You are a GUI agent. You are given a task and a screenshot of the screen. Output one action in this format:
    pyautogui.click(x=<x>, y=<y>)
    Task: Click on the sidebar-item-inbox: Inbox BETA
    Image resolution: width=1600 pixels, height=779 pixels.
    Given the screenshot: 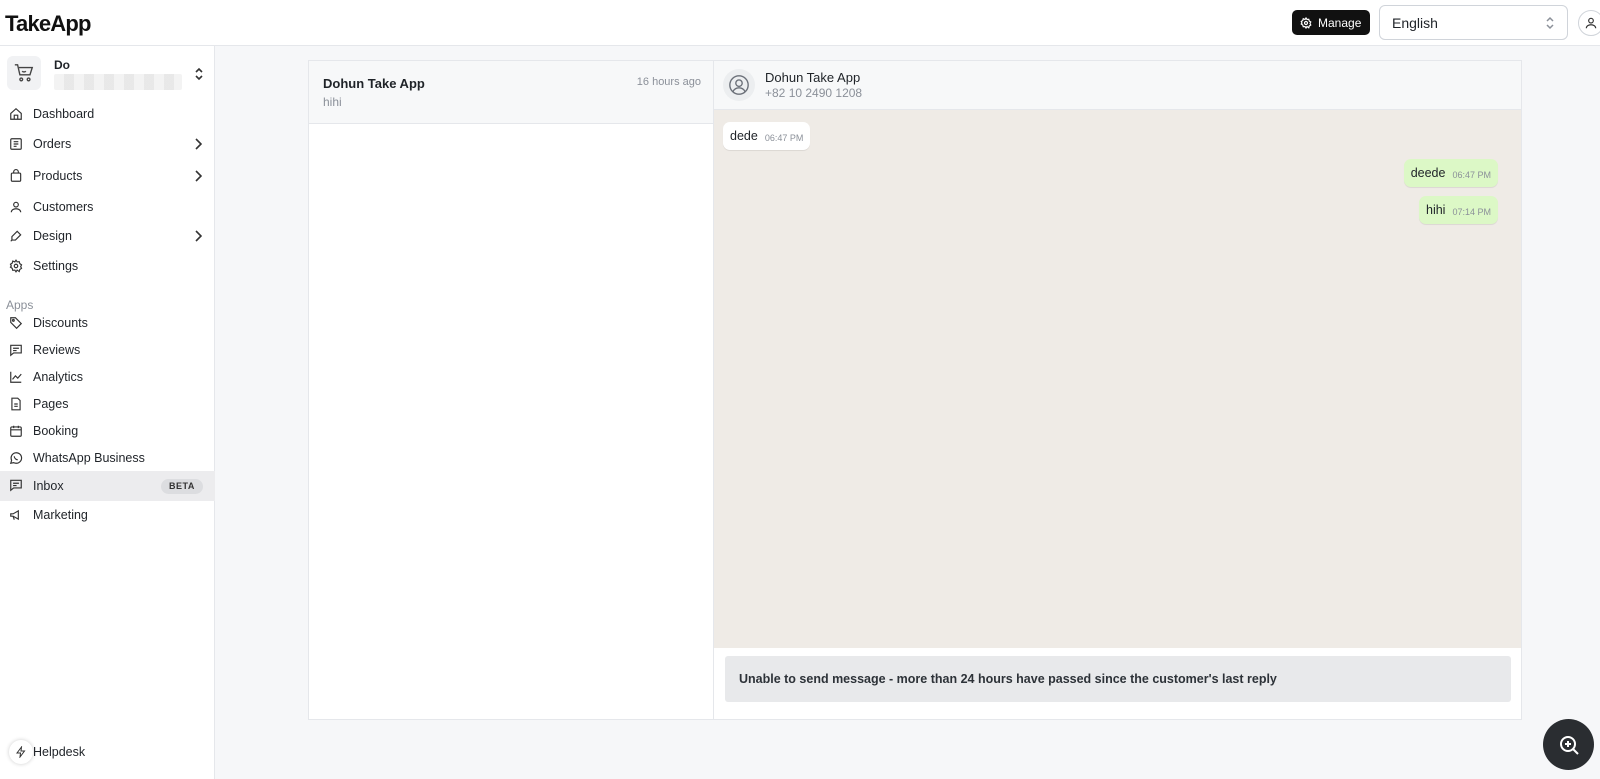 What is the action you would take?
    pyautogui.click(x=107, y=486)
    